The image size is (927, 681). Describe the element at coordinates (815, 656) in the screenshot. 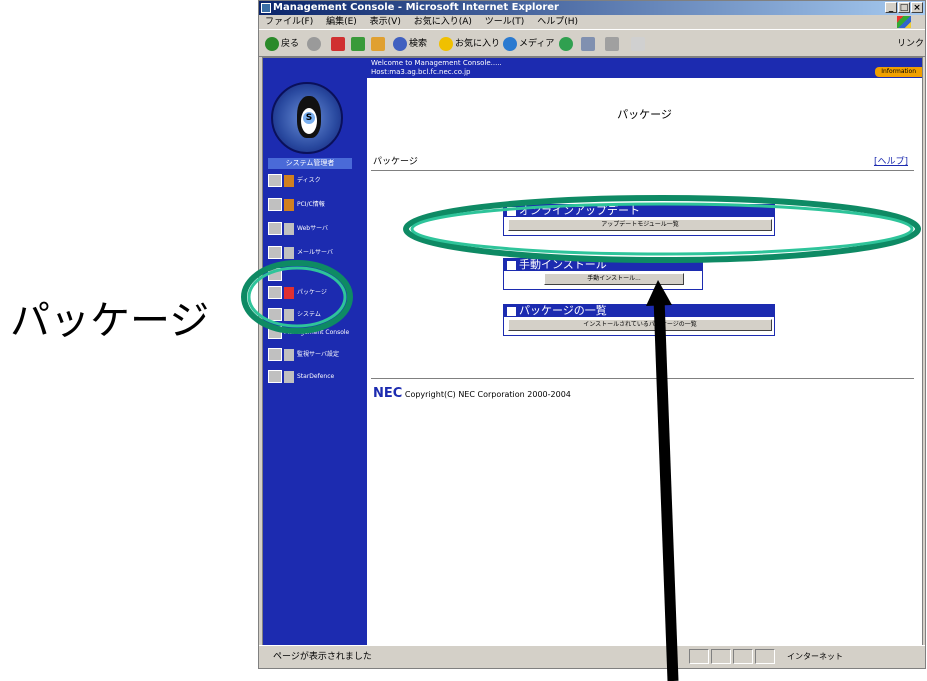

I see `internet-zone: インターネット` at that location.